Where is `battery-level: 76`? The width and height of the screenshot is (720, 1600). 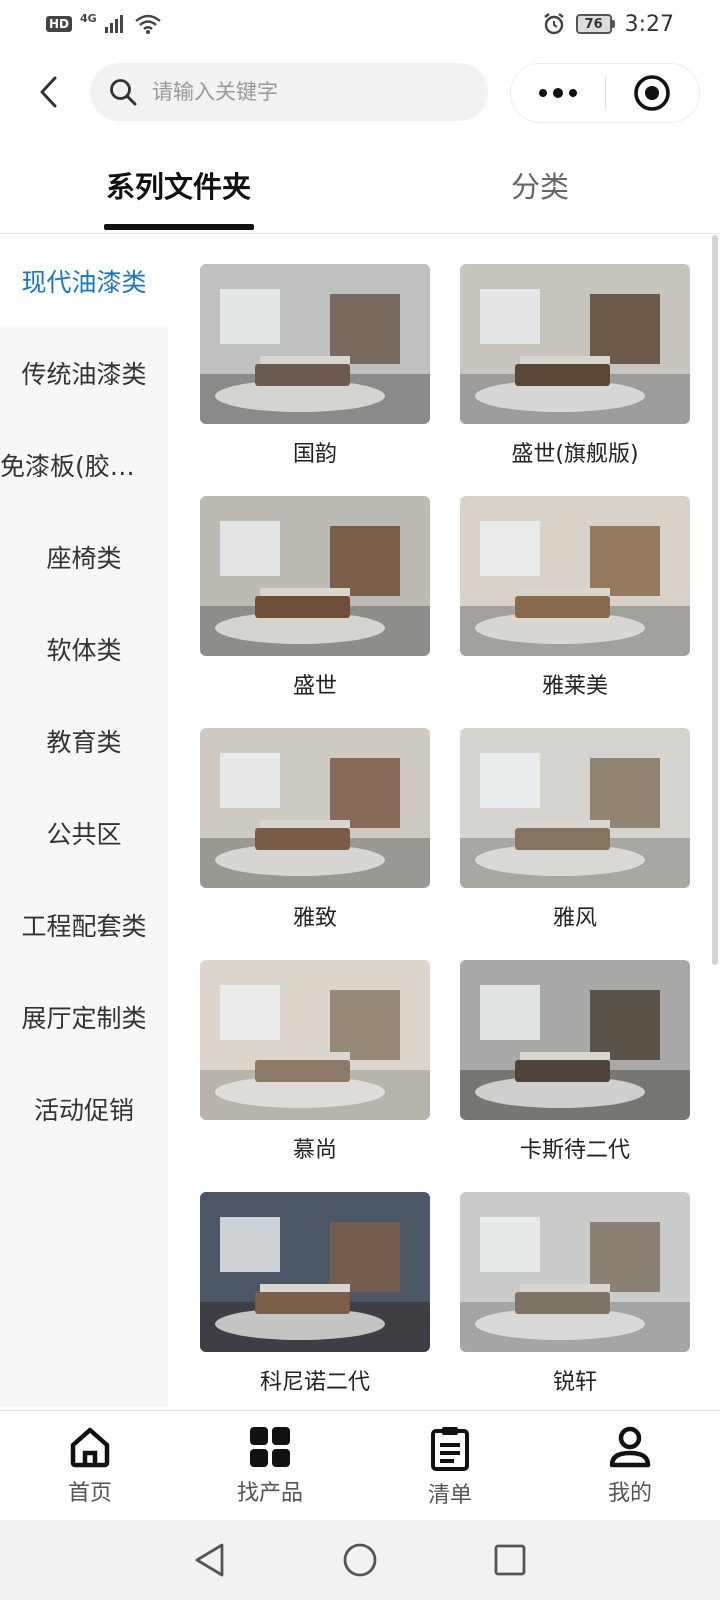 battery-level: 76 is located at coordinates (593, 24).